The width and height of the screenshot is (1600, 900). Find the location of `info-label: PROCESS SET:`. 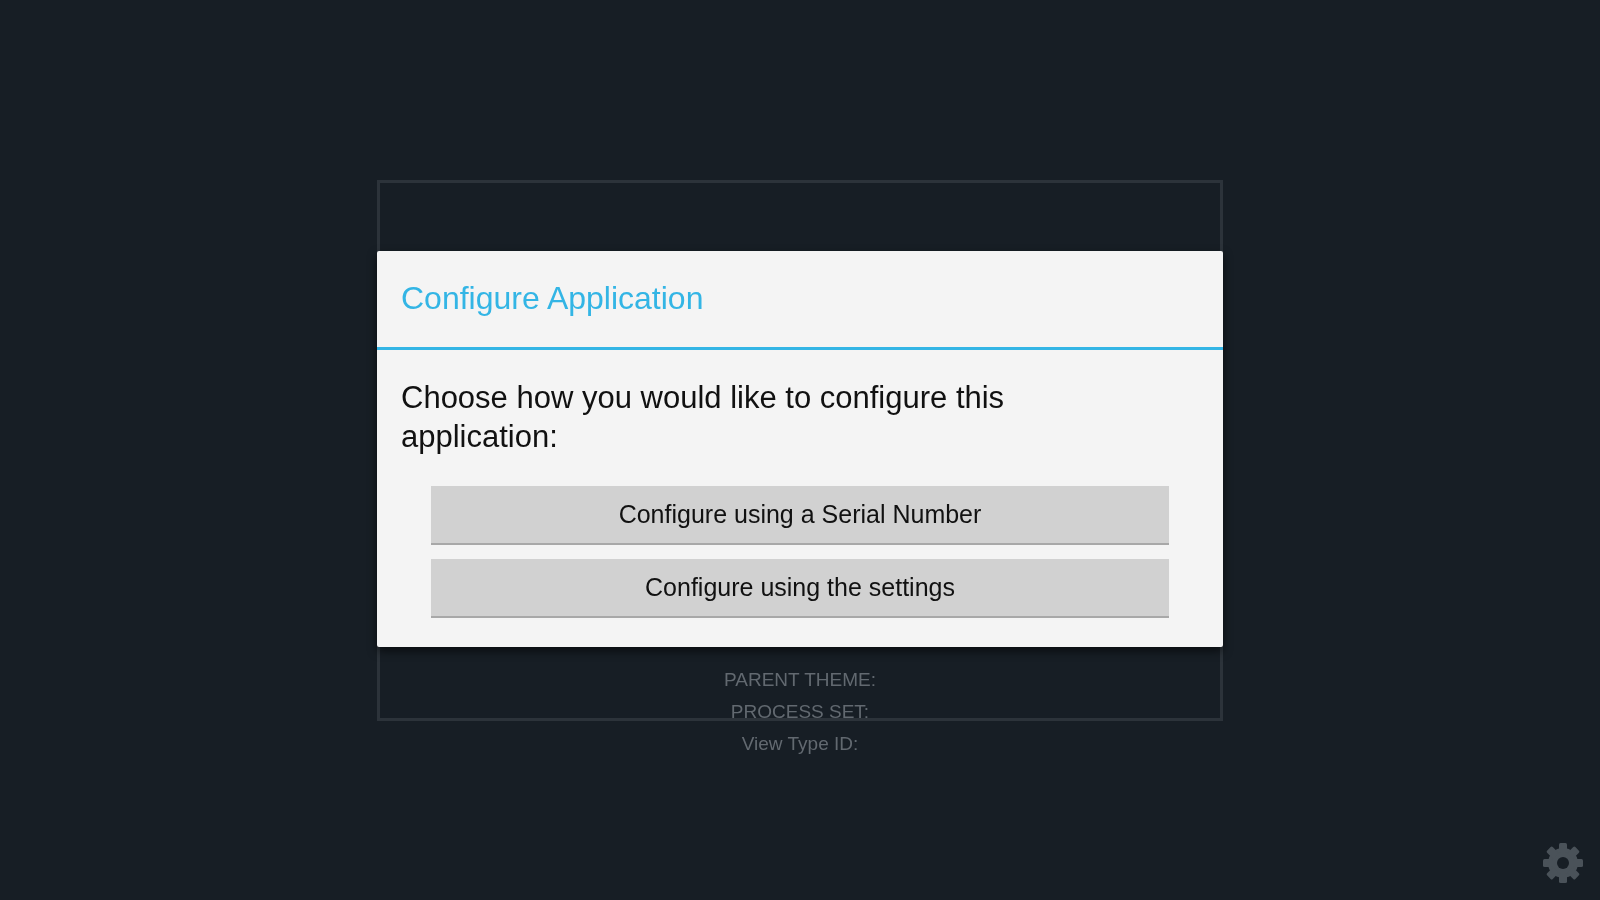

info-label: PROCESS SET: is located at coordinates (800, 712).